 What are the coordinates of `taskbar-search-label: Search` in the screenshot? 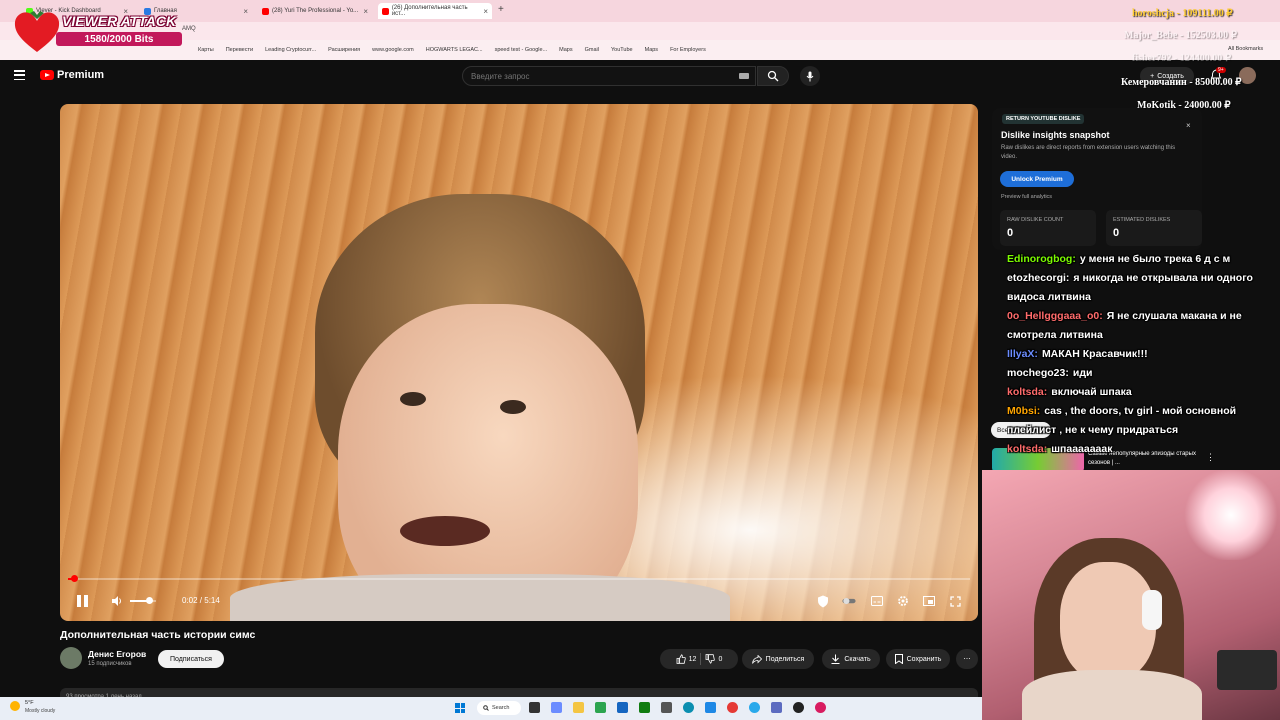 It's located at (501, 708).